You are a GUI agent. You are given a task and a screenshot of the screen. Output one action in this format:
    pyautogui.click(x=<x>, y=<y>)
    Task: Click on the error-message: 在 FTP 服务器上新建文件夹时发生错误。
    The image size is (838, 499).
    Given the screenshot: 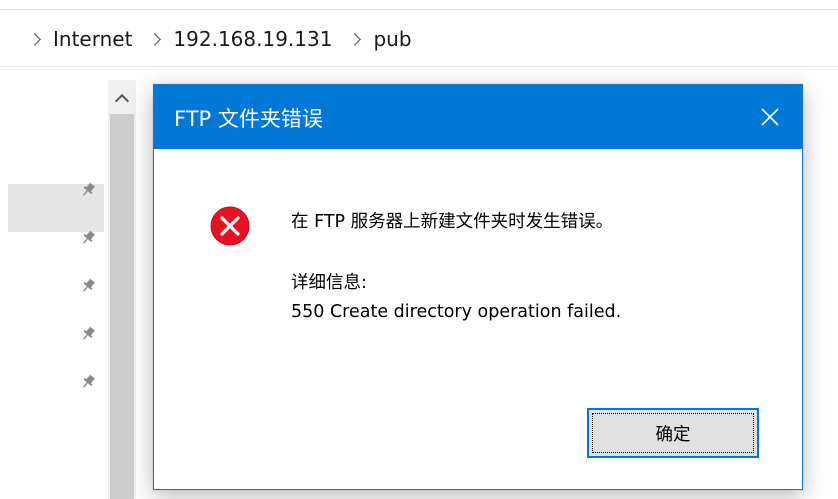 What is the action you would take?
    pyautogui.click(x=452, y=222)
    